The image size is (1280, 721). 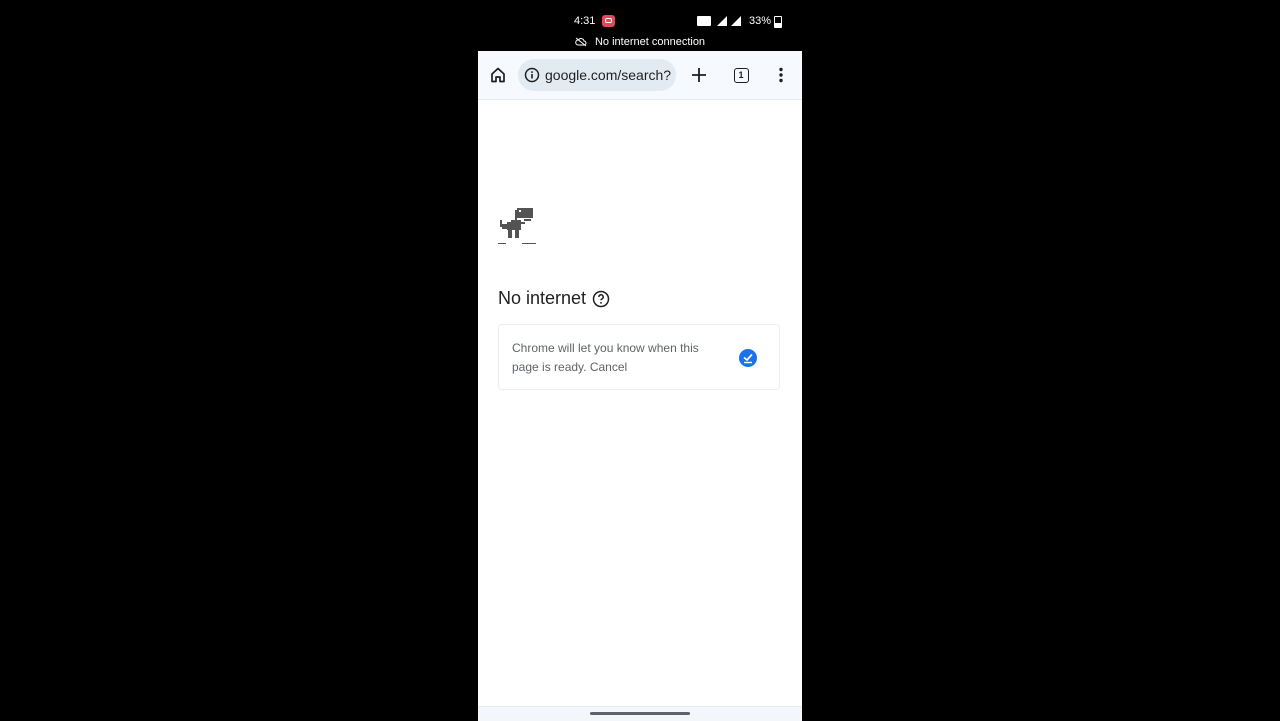 What do you see at coordinates (778, 22) in the screenshot?
I see `battery-icon` at bounding box center [778, 22].